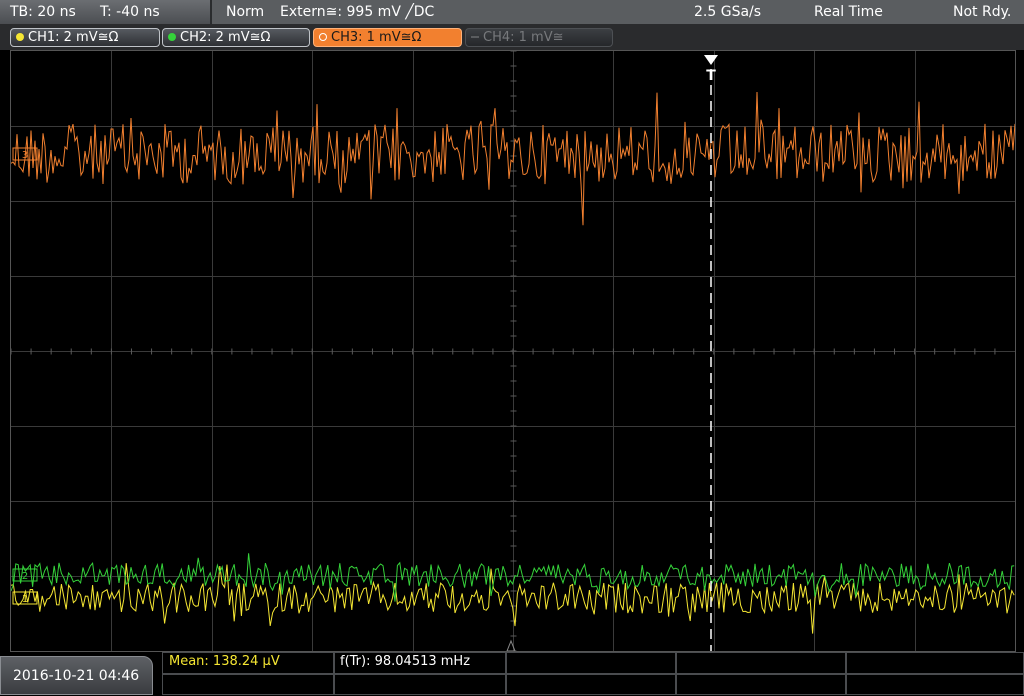 This screenshot has height=696, width=1024. Describe the element at coordinates (475, 37) in the screenshot. I see `channel-4-indicator-icon` at that location.